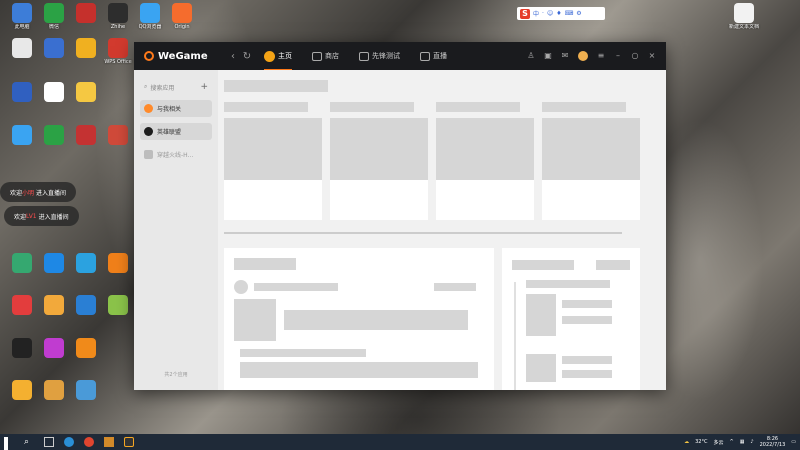  I want to click on skeleton-feed-card, so click(359, 319).